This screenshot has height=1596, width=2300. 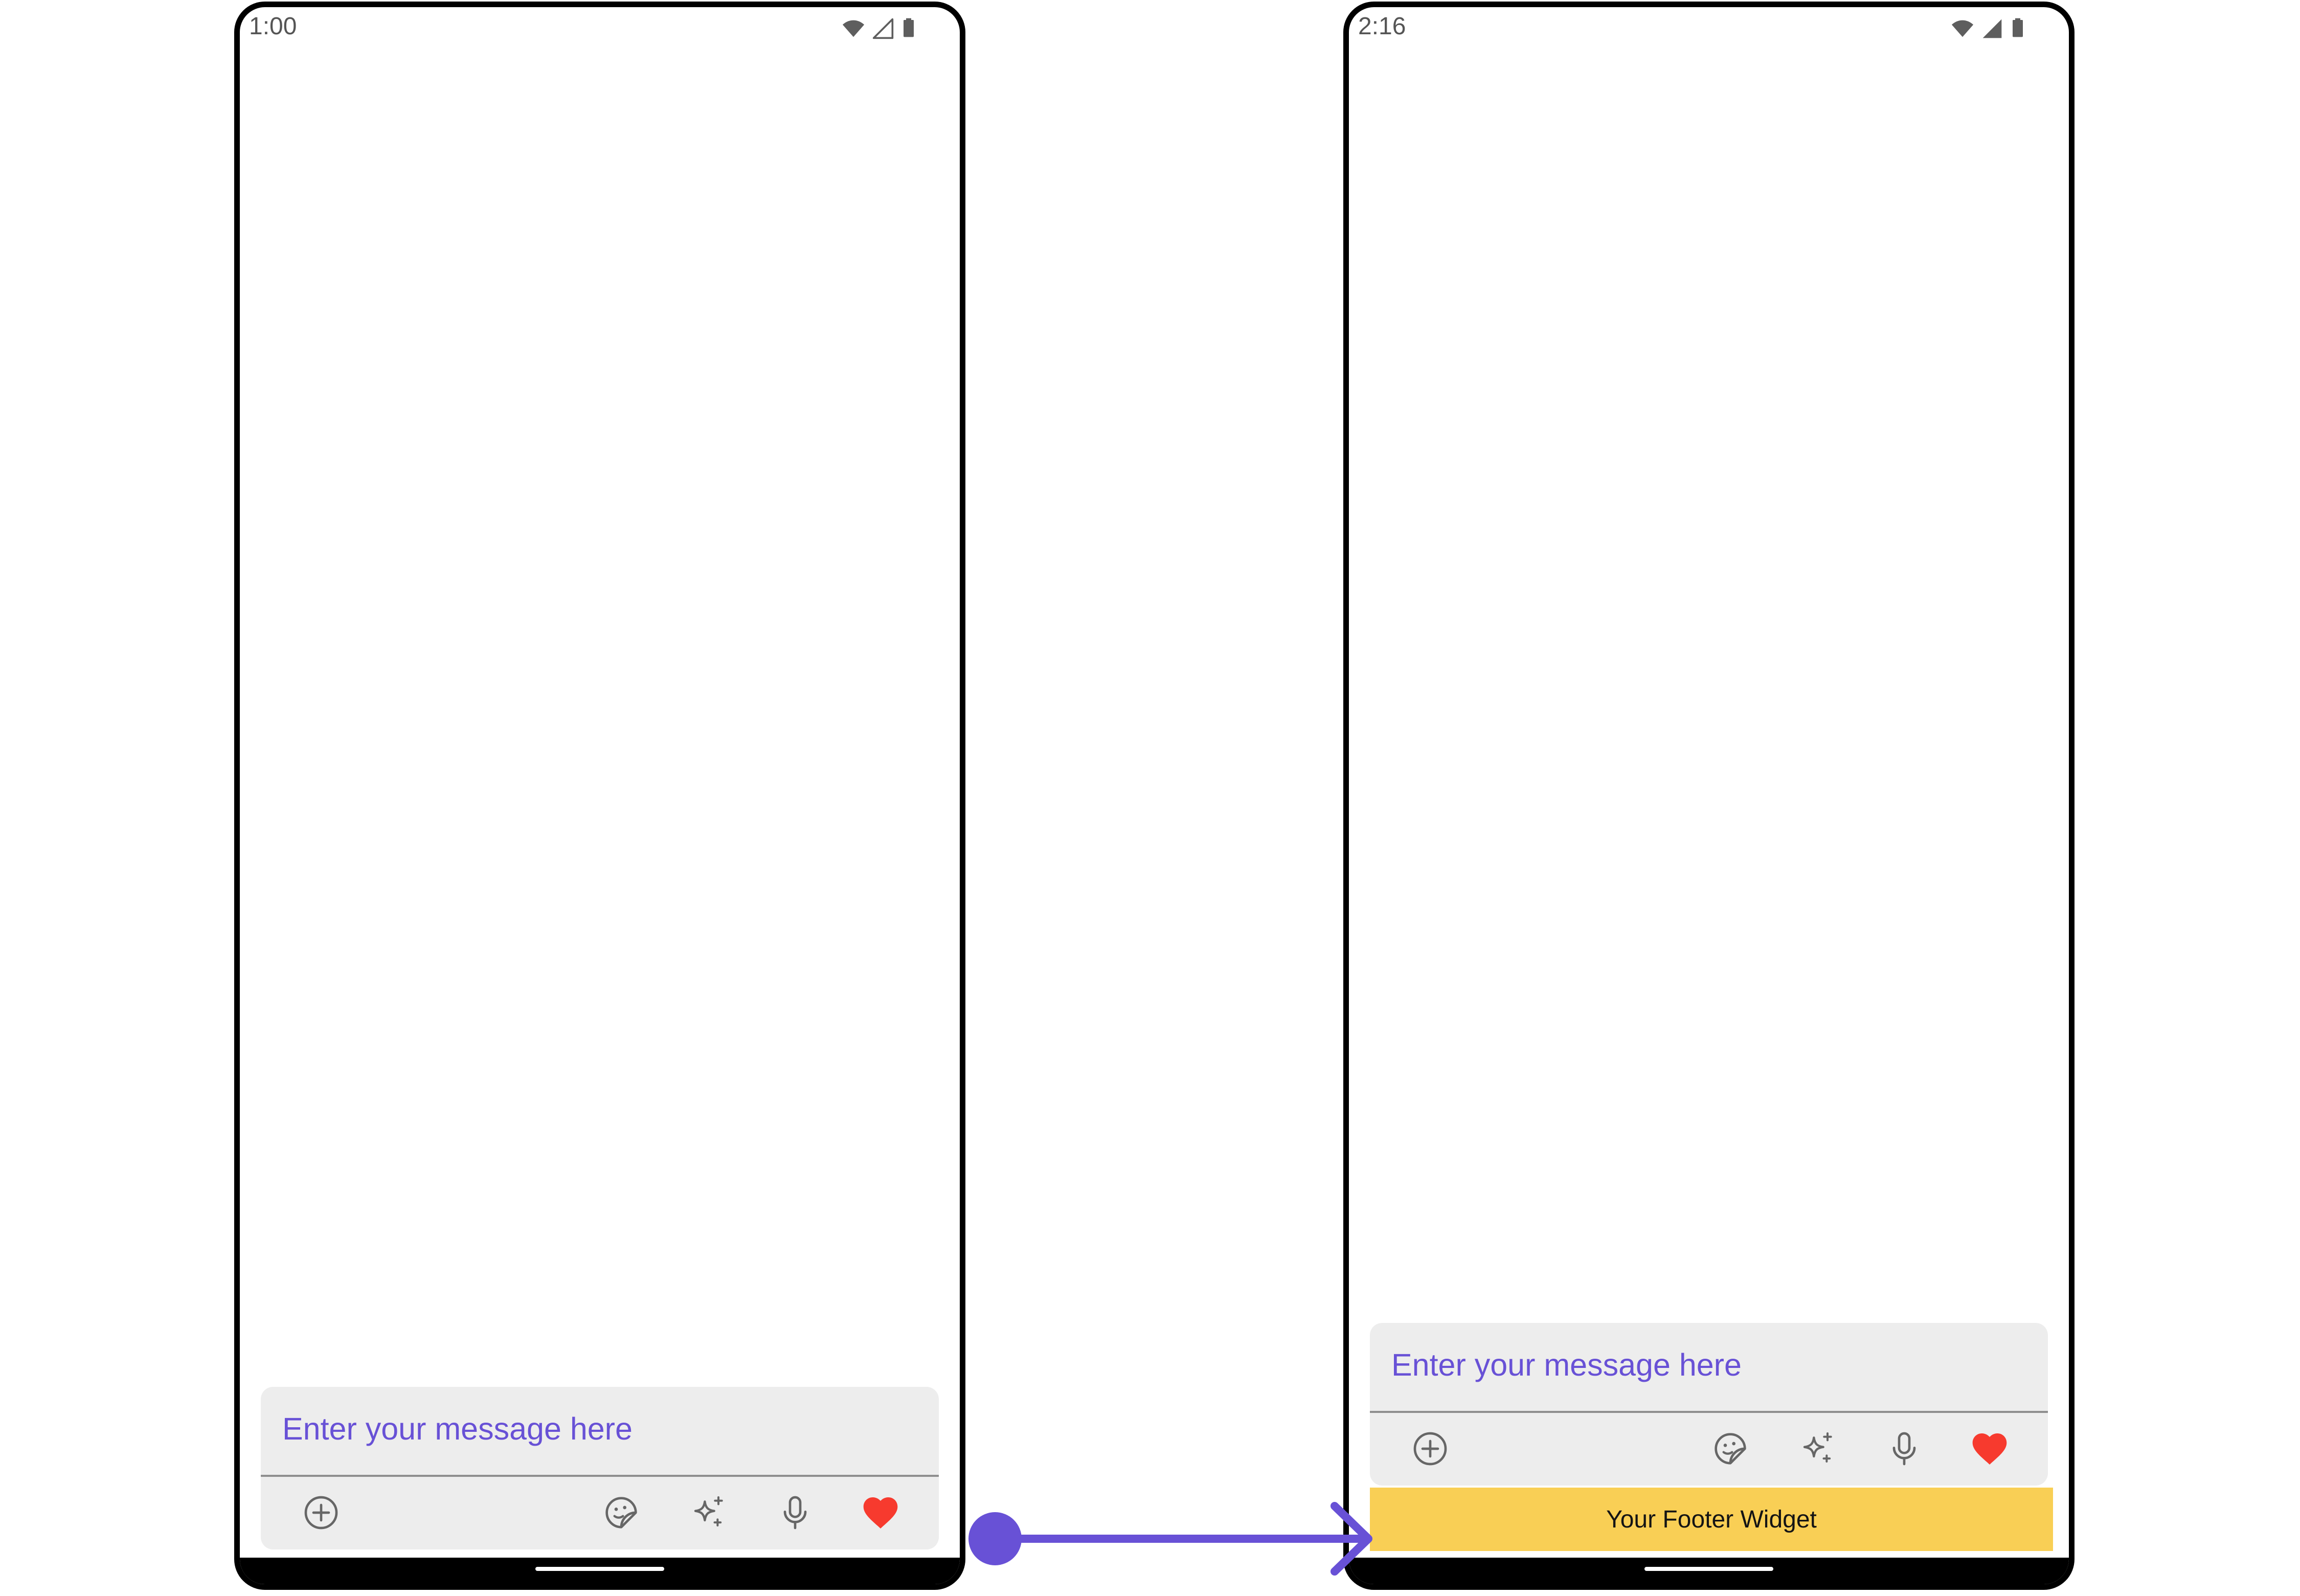 What do you see at coordinates (1382, 27) in the screenshot?
I see `status-time: 2:16` at bounding box center [1382, 27].